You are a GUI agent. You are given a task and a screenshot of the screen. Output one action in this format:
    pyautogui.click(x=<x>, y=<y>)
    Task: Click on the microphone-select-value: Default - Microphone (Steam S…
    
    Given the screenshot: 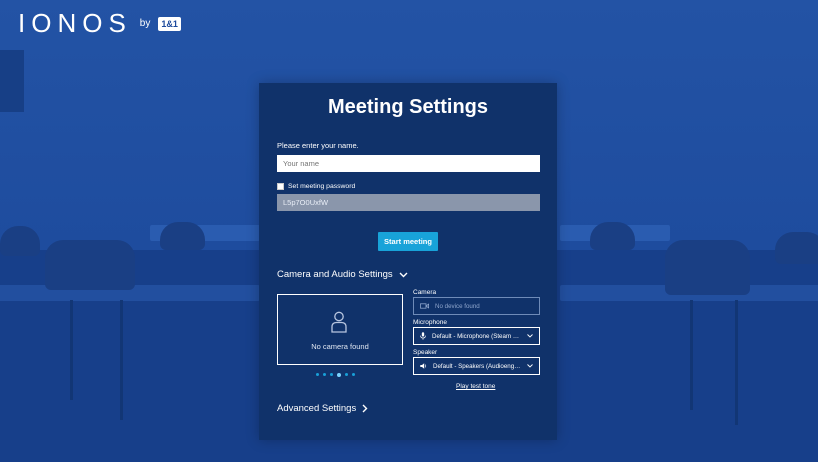 What is the action you would take?
    pyautogui.click(x=476, y=336)
    